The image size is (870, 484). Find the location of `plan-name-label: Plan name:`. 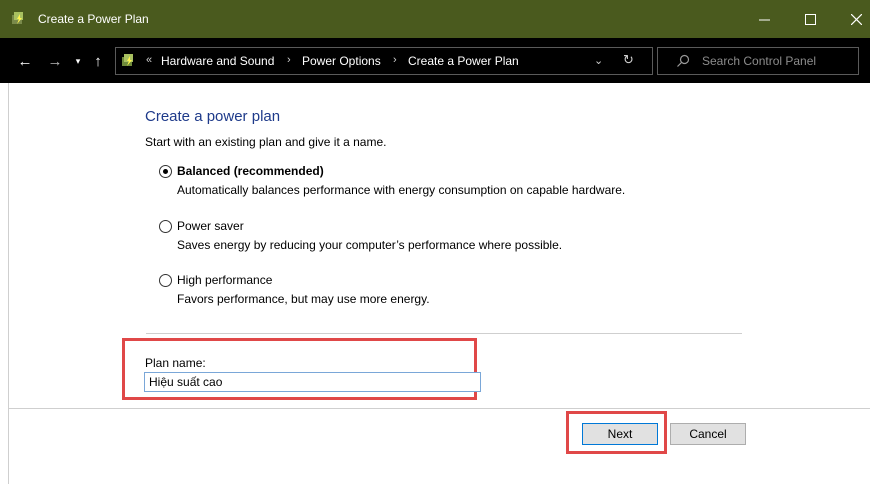

plan-name-label: Plan name: is located at coordinates (175, 363).